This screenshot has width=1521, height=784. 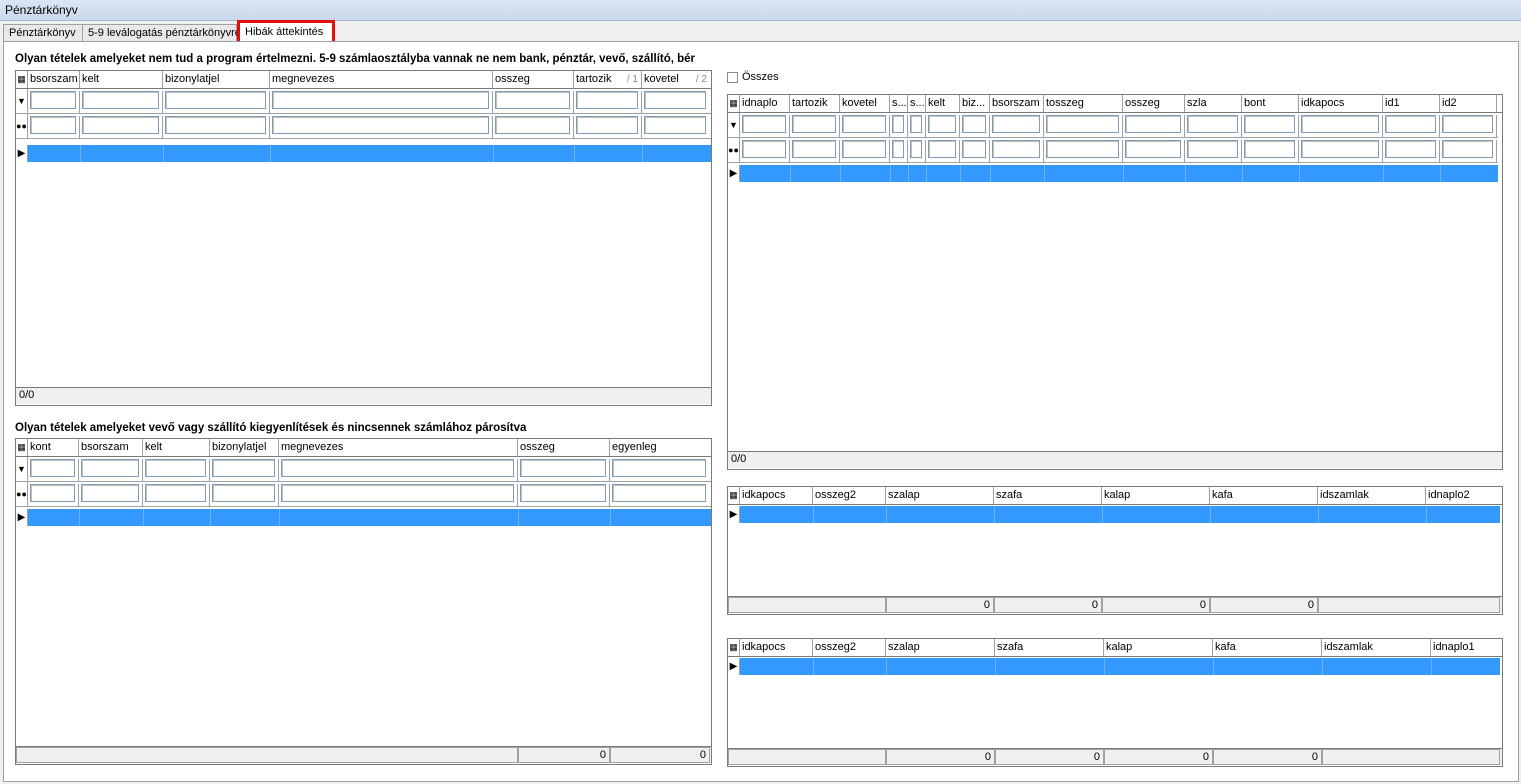 What do you see at coordinates (764, 149) in the screenshot?
I see `search-idnaplo` at bounding box center [764, 149].